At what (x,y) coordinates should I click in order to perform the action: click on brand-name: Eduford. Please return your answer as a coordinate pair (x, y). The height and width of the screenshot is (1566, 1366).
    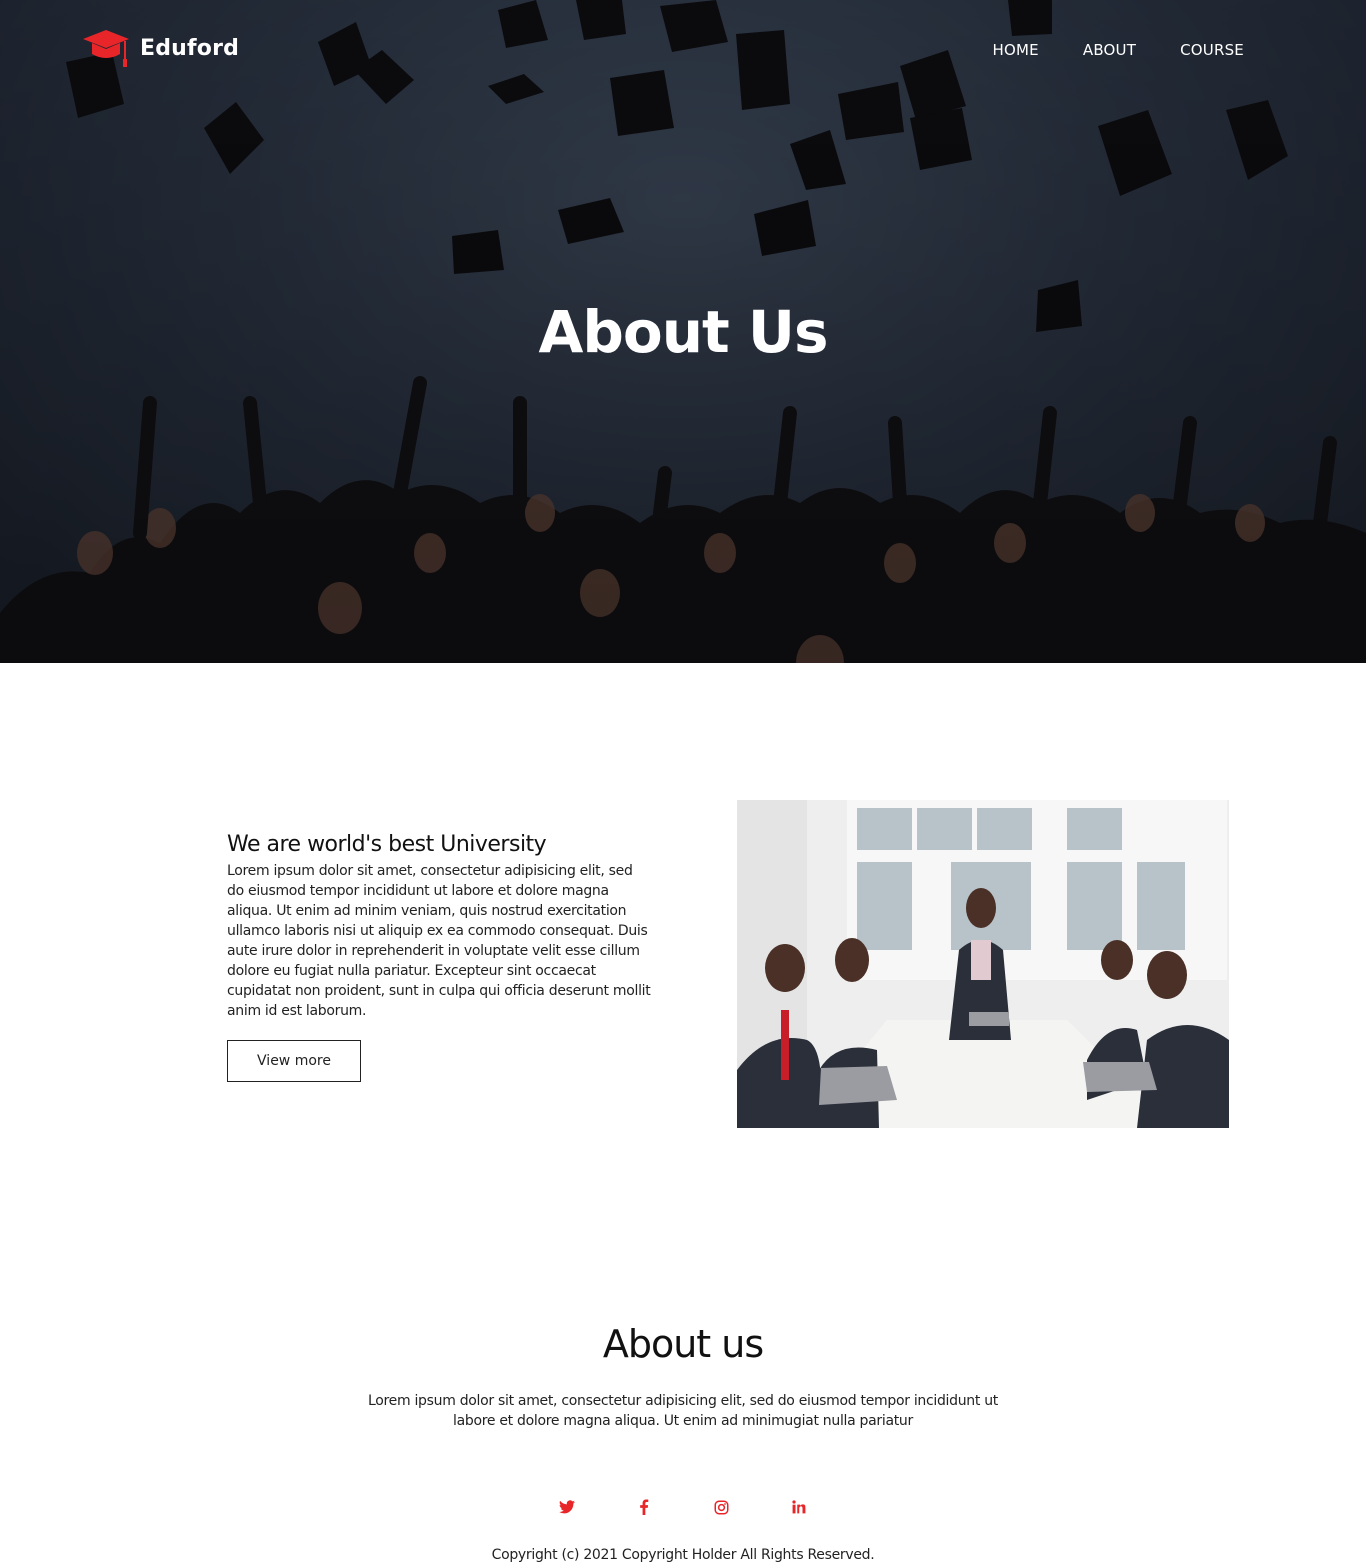
    Looking at the image, I should click on (190, 48).